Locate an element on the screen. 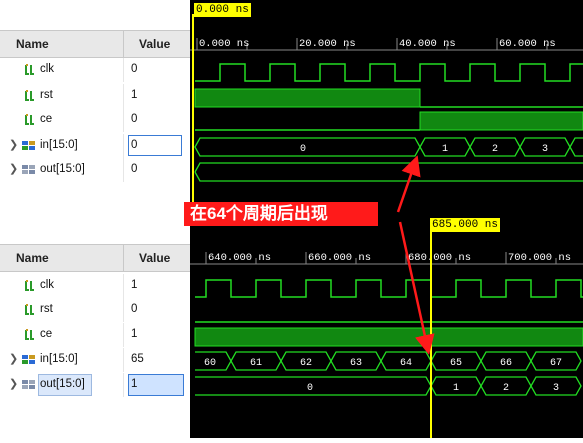  arrow-to-output-change is located at coordinates (416, 288).